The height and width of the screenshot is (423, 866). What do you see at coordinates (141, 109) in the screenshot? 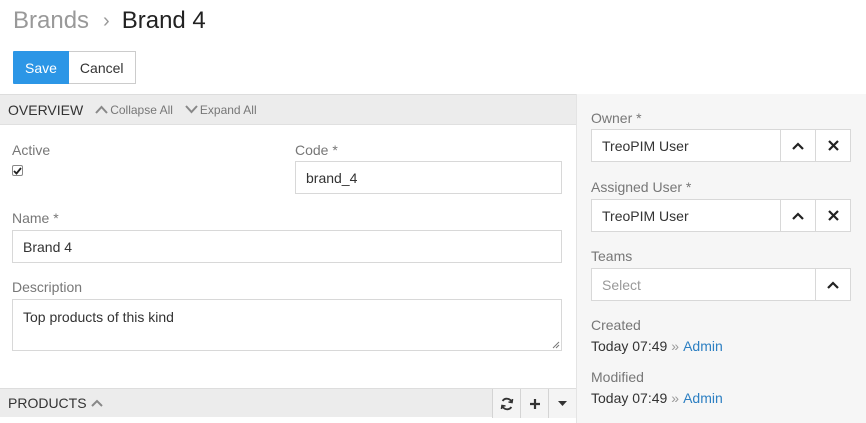
I see `collapse-all-label: Collapse All` at bounding box center [141, 109].